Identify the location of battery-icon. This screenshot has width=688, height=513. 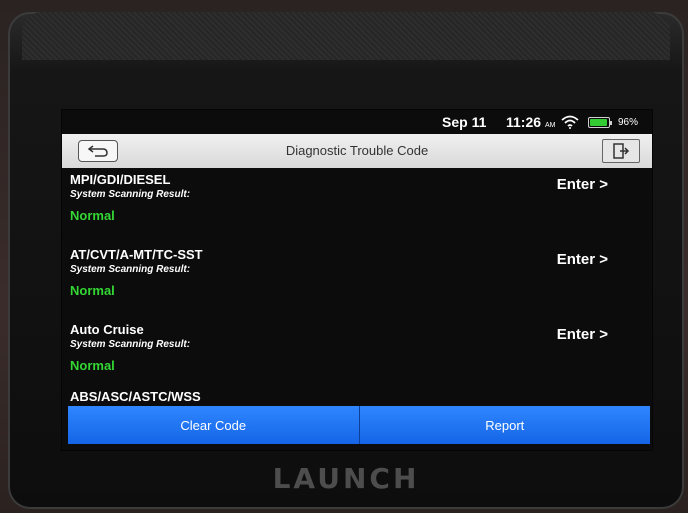
(600, 122).